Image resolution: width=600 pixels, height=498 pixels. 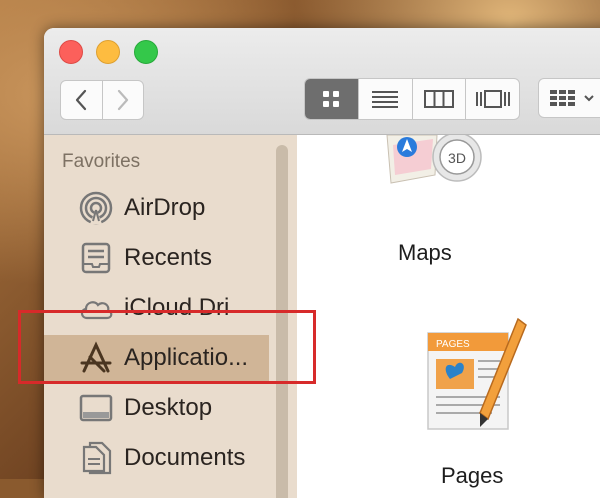 What do you see at coordinates (589, 98) in the screenshot?
I see `chevron-down-icon` at bounding box center [589, 98].